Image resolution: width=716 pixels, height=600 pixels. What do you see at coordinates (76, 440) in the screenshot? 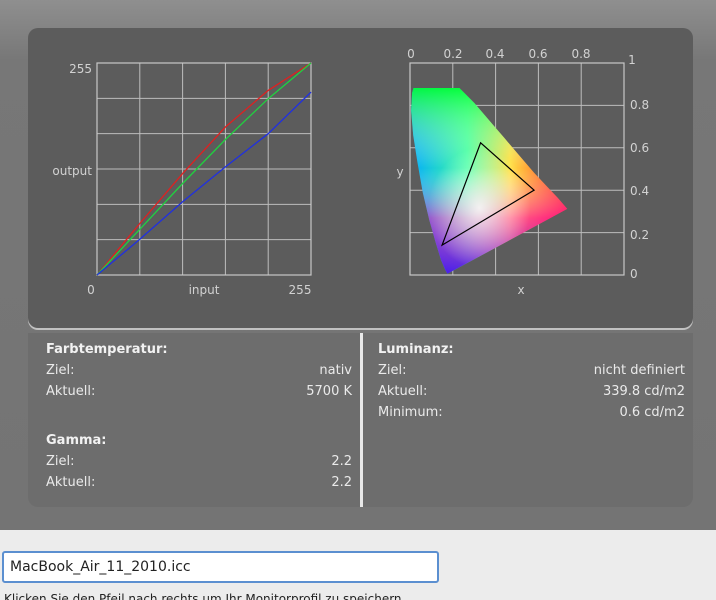
I see `gamma-title: Gamma:` at bounding box center [76, 440].